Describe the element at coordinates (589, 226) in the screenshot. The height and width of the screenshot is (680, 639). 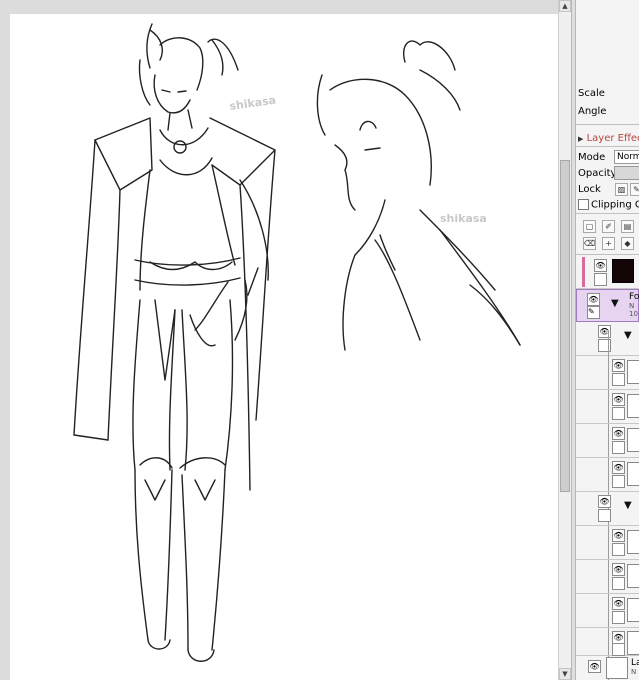
I see `new-layer-icon: ▢` at that location.